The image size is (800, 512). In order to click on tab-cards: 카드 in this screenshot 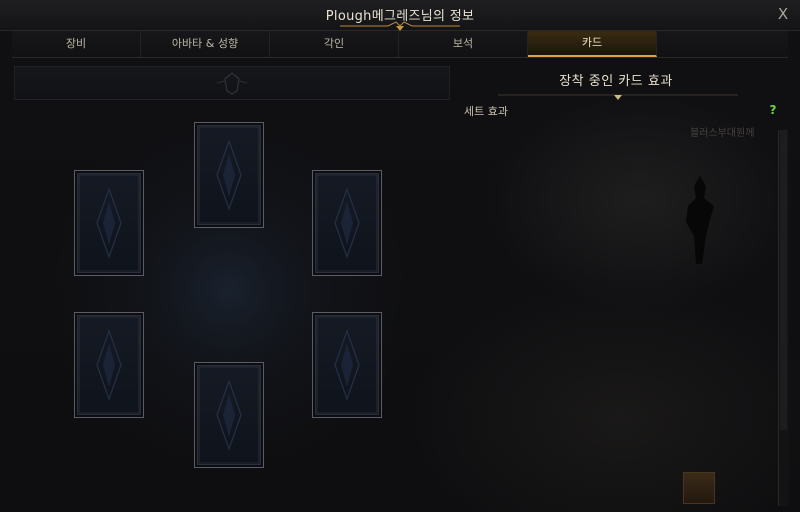, I will do `click(592, 44)`.